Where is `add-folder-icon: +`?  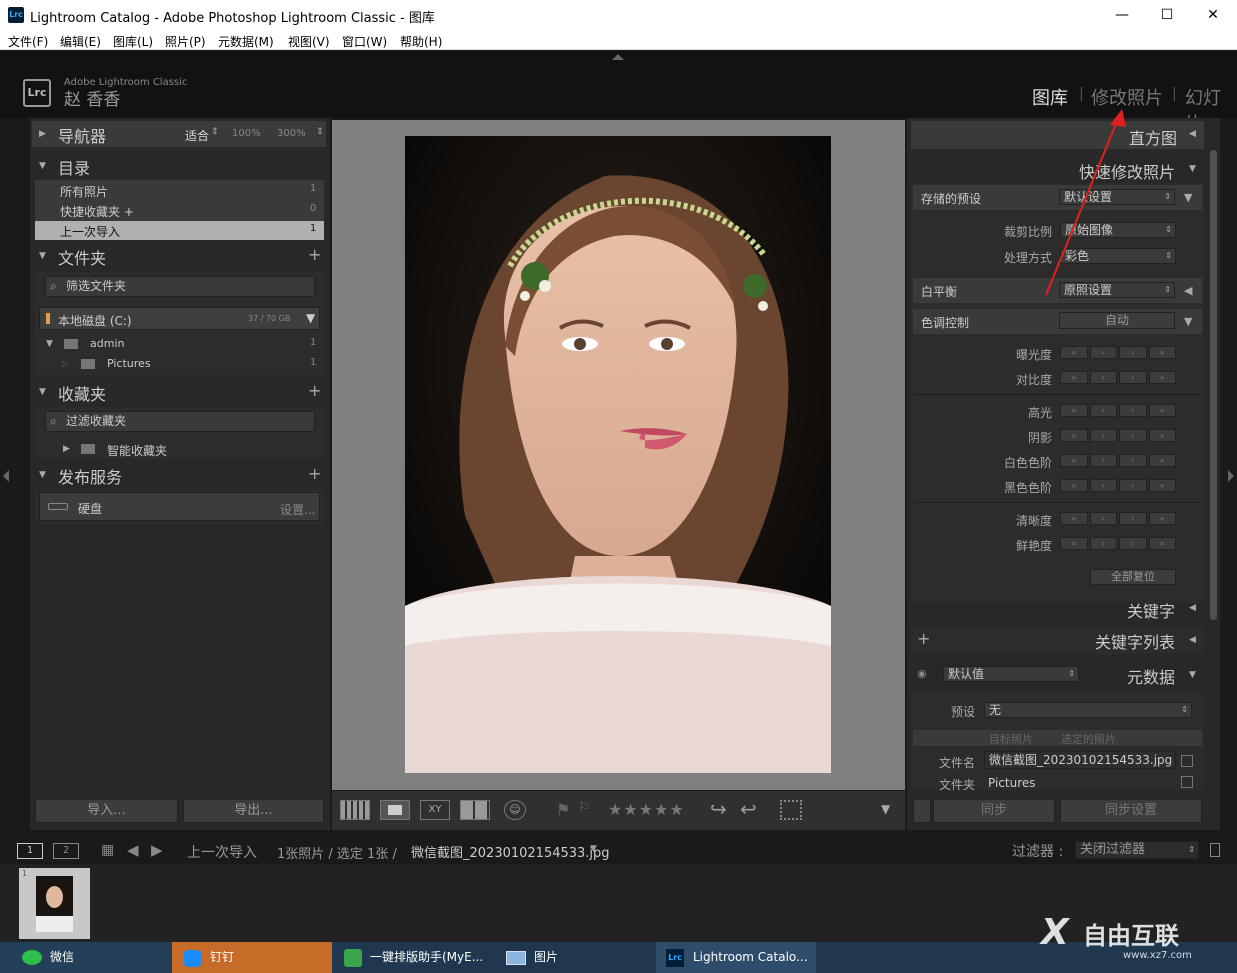
add-folder-icon: + is located at coordinates (314, 254).